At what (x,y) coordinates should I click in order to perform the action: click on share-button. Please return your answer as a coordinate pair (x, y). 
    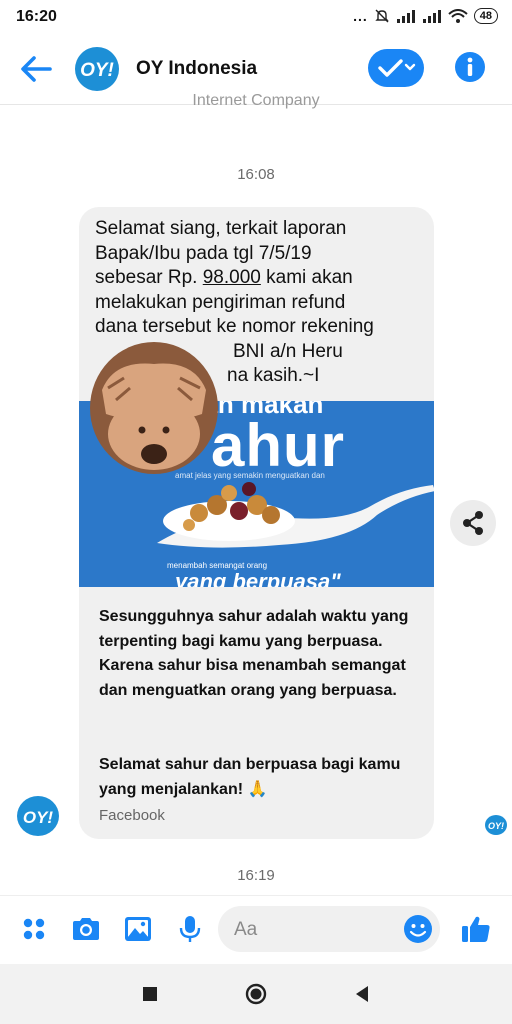
    Looking at the image, I should click on (473, 523).